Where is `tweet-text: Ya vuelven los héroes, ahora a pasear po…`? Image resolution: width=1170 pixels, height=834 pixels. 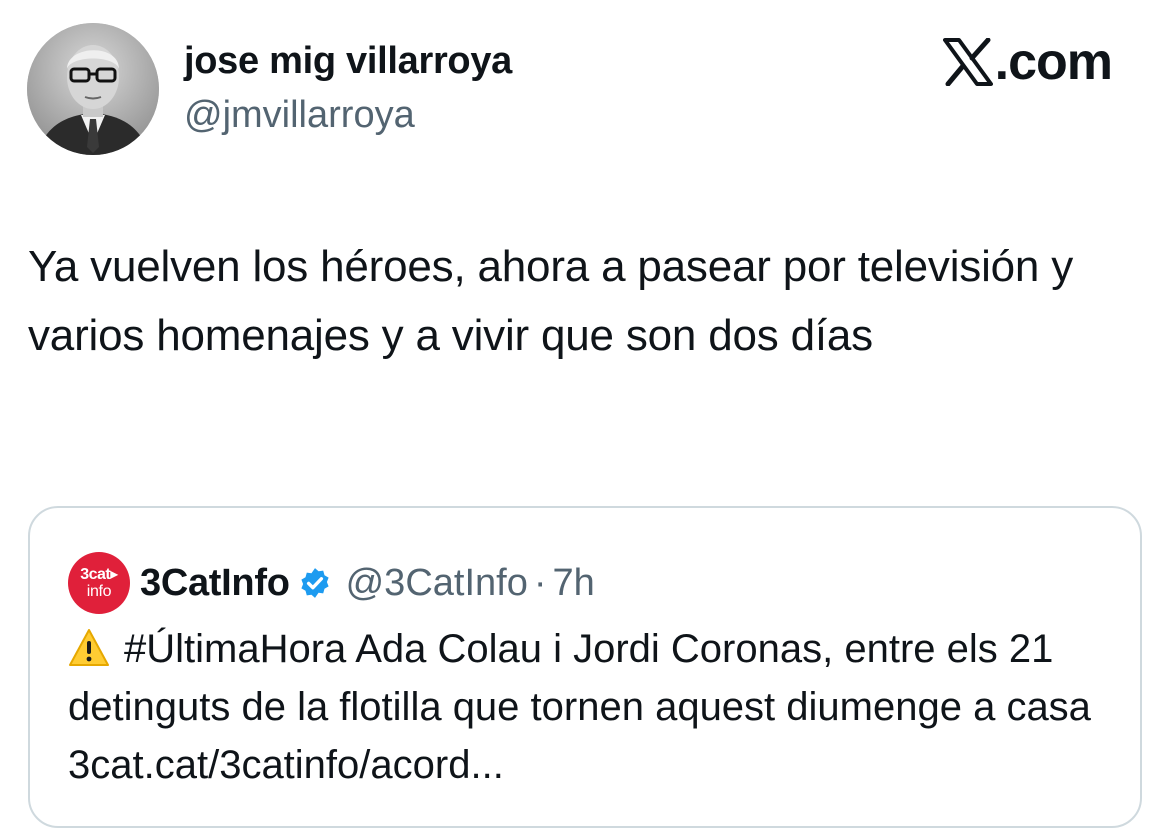
tweet-text: Ya vuelven los héroes, ahora a pasear po… is located at coordinates (551, 301).